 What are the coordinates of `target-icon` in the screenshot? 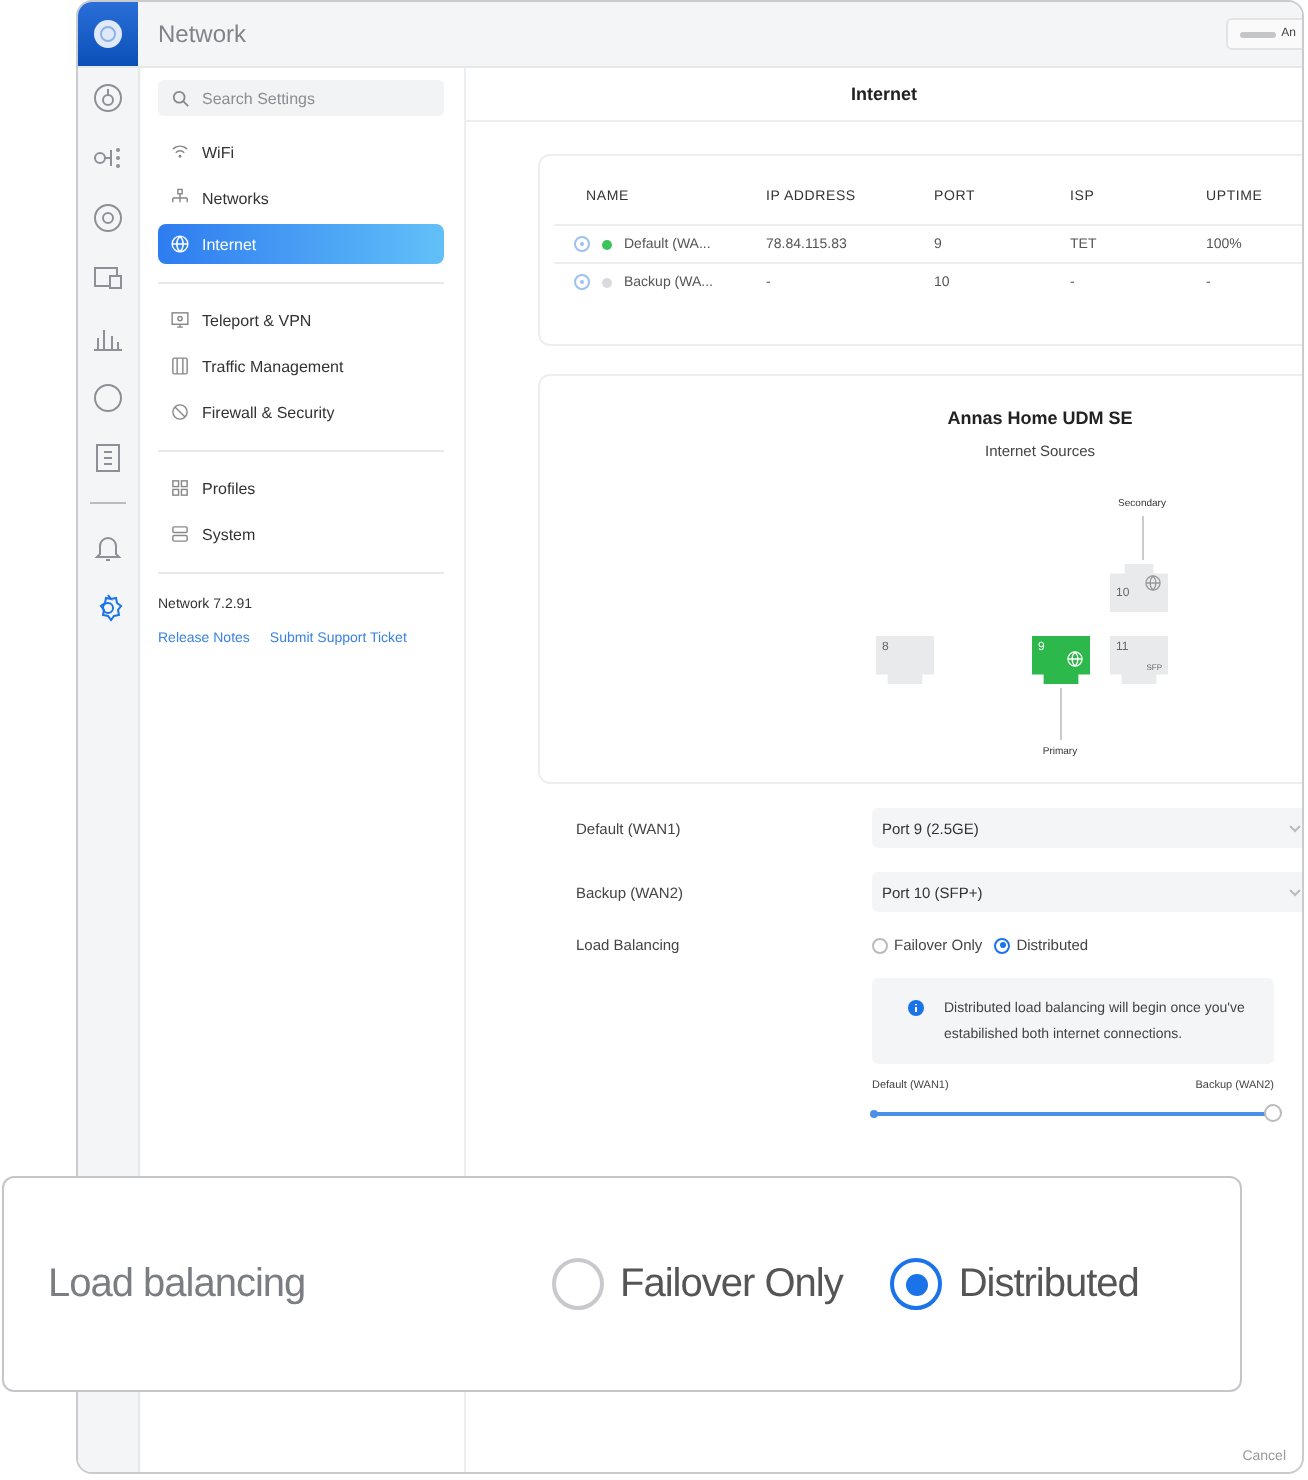 It's located at (108, 218).